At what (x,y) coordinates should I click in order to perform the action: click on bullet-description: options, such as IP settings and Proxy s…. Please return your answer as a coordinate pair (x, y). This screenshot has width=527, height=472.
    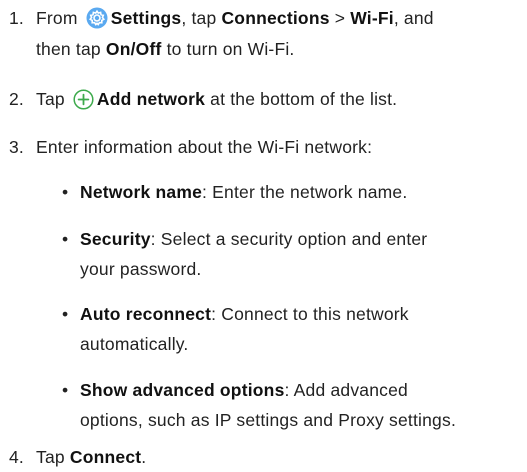
    Looking at the image, I should click on (268, 420).